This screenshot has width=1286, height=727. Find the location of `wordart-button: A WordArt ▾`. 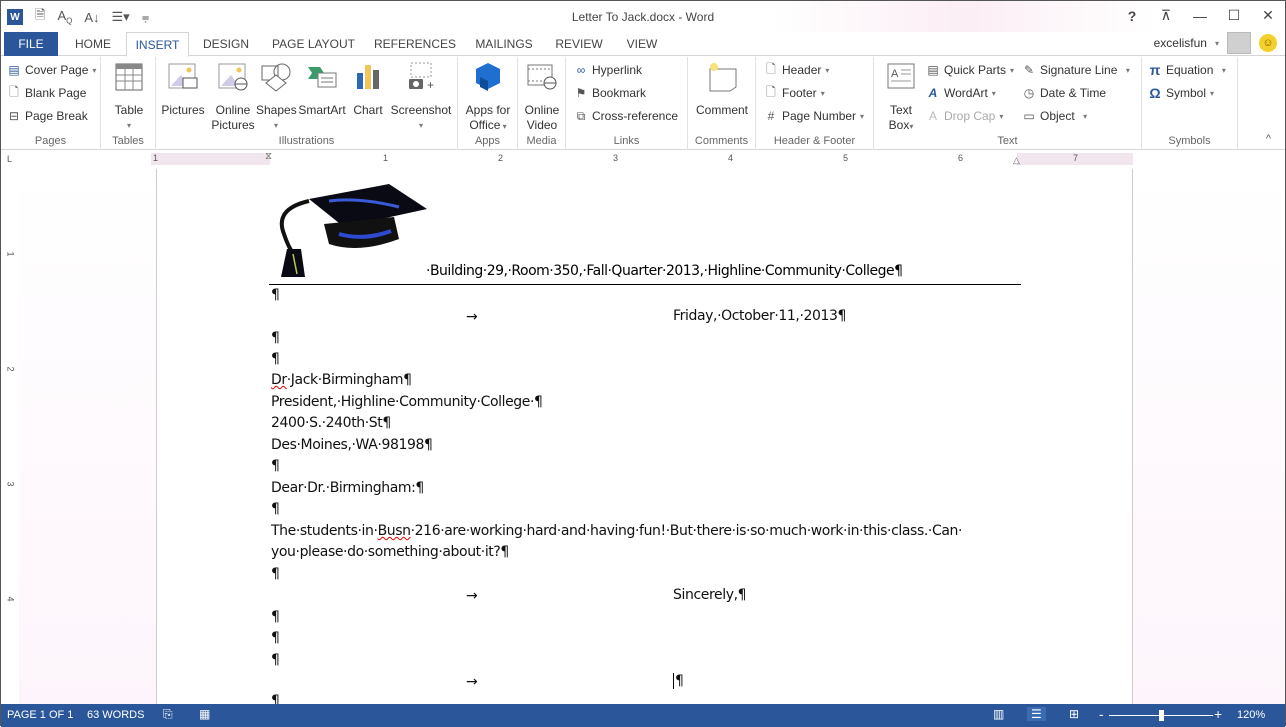

wordart-button: A WordArt ▾ is located at coordinates (961, 93).